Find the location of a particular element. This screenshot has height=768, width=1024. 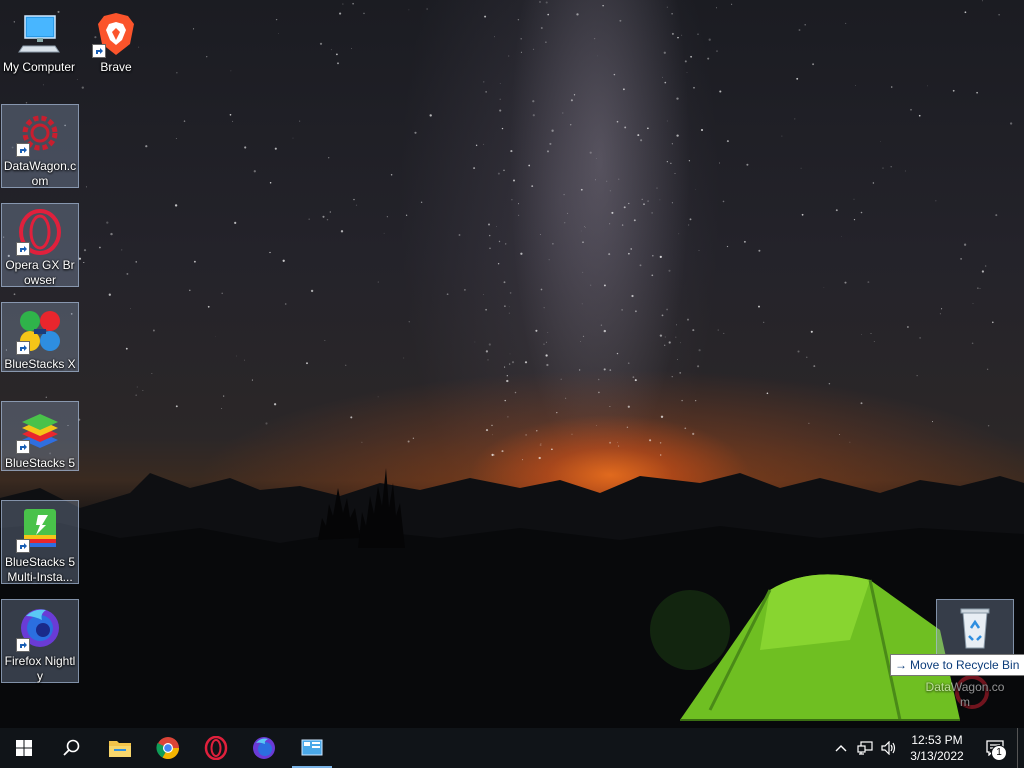

desktop-icon-my-computer: My Computer is located at coordinates (39, 41).